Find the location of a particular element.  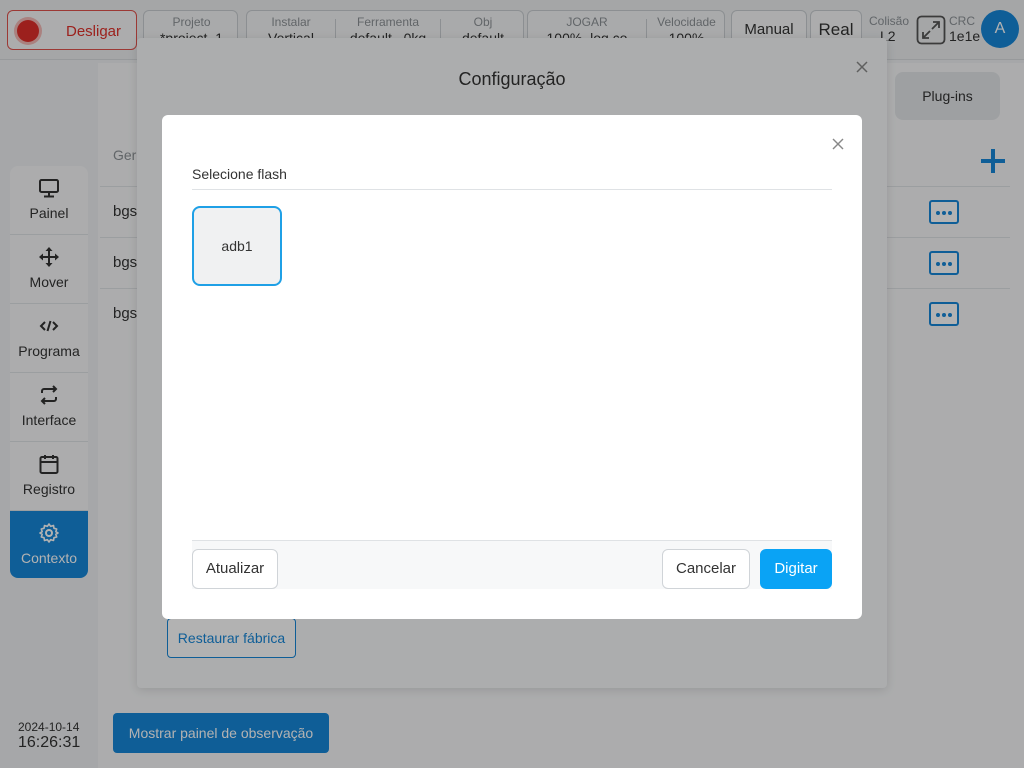

confirm-button: Digitar is located at coordinates (796, 569).